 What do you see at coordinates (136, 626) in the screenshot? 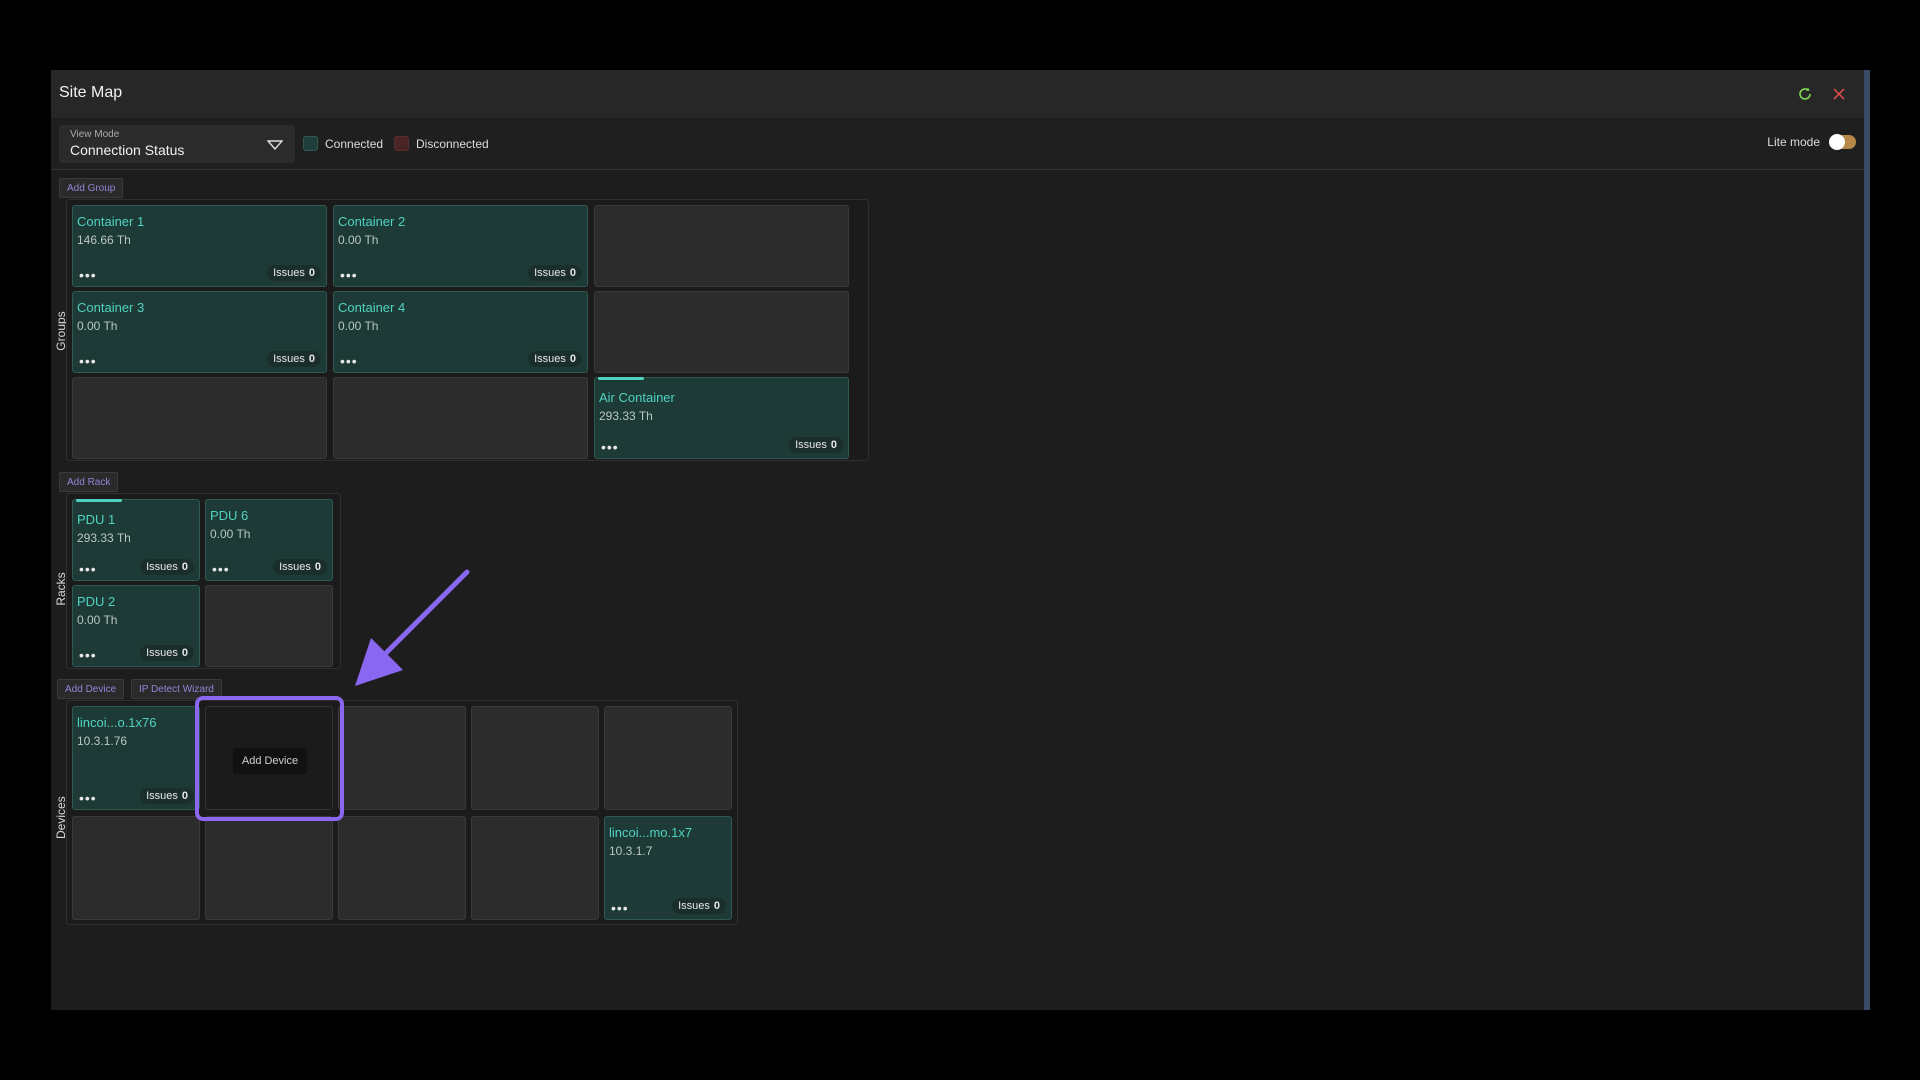
I see `rack-card-pdu-2: PDU 2 0.00 Th ••• Issues 0` at bounding box center [136, 626].